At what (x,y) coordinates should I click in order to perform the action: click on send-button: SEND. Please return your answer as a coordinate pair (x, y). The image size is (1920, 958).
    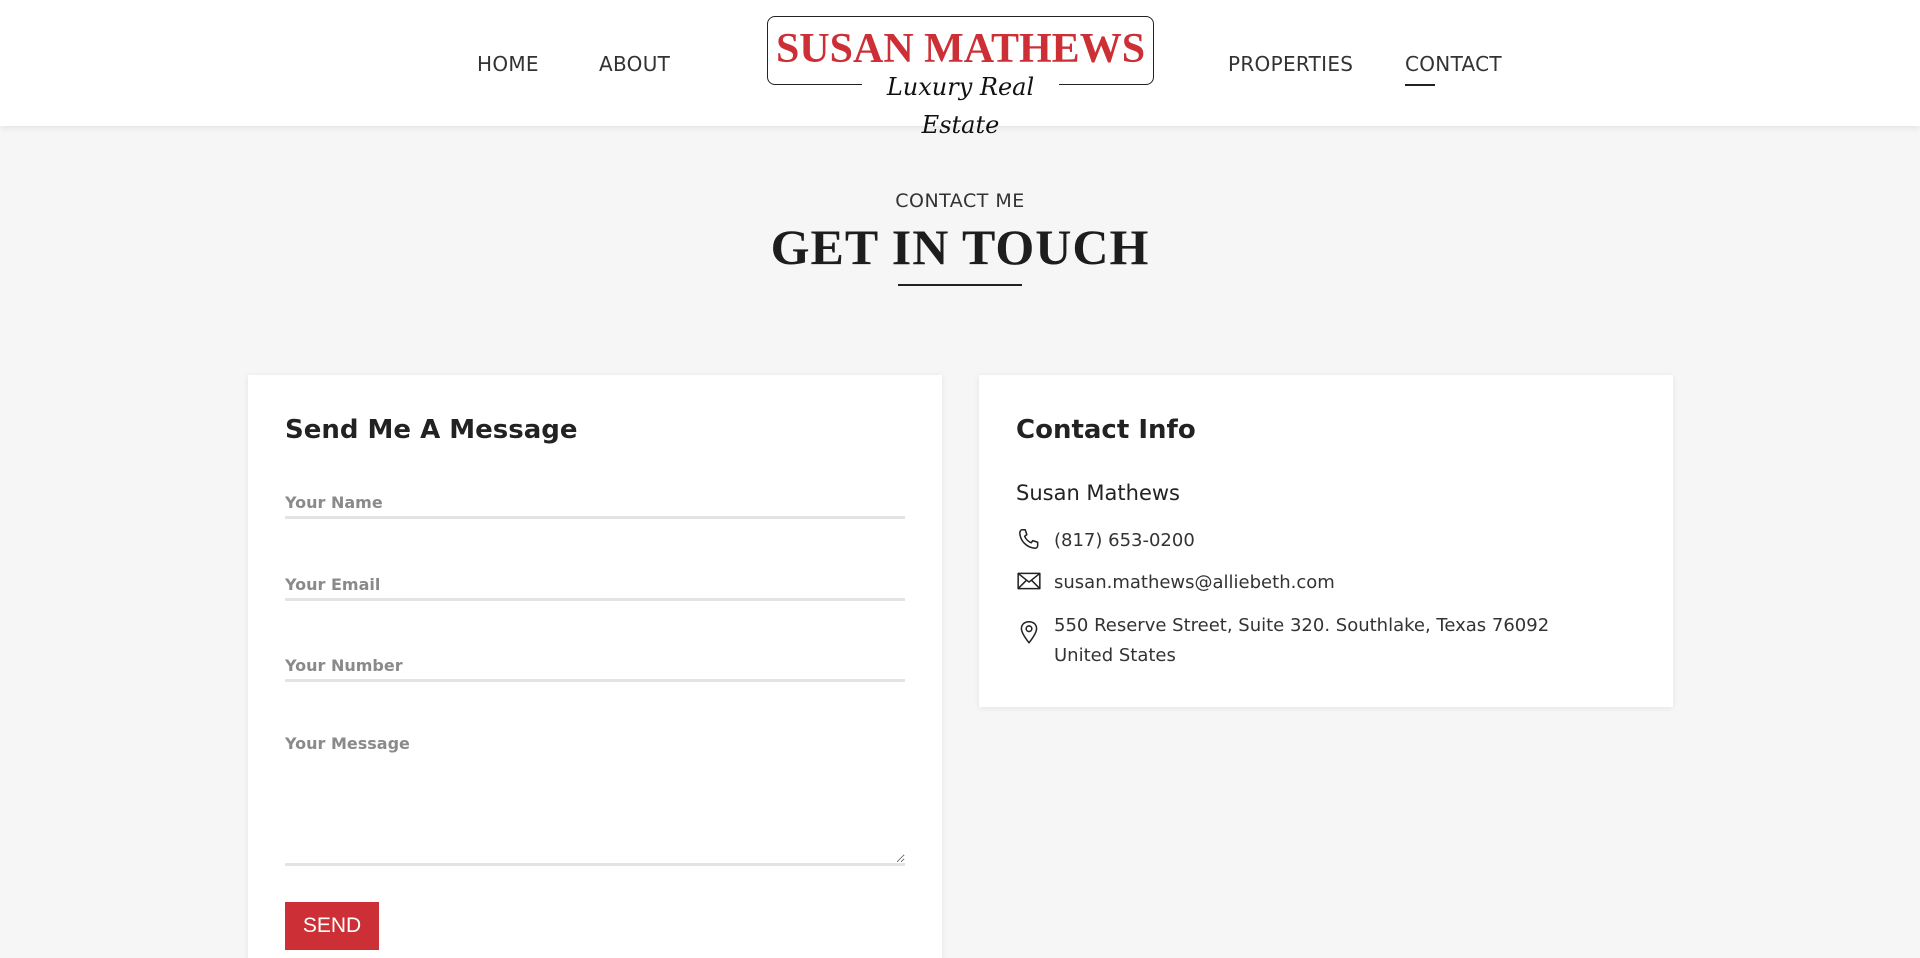
    Looking at the image, I should click on (332, 926).